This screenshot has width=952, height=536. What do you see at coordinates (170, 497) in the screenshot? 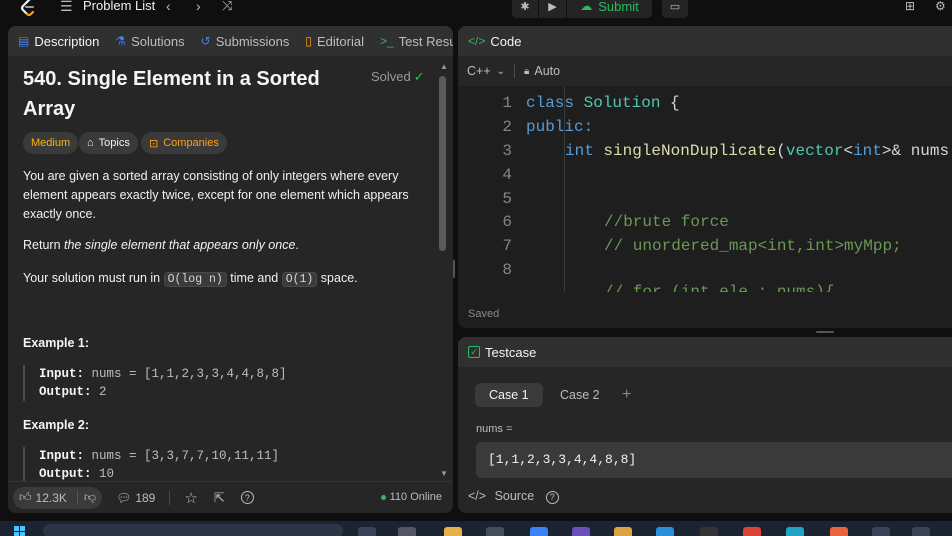
I see `footer-divider` at bounding box center [170, 497].